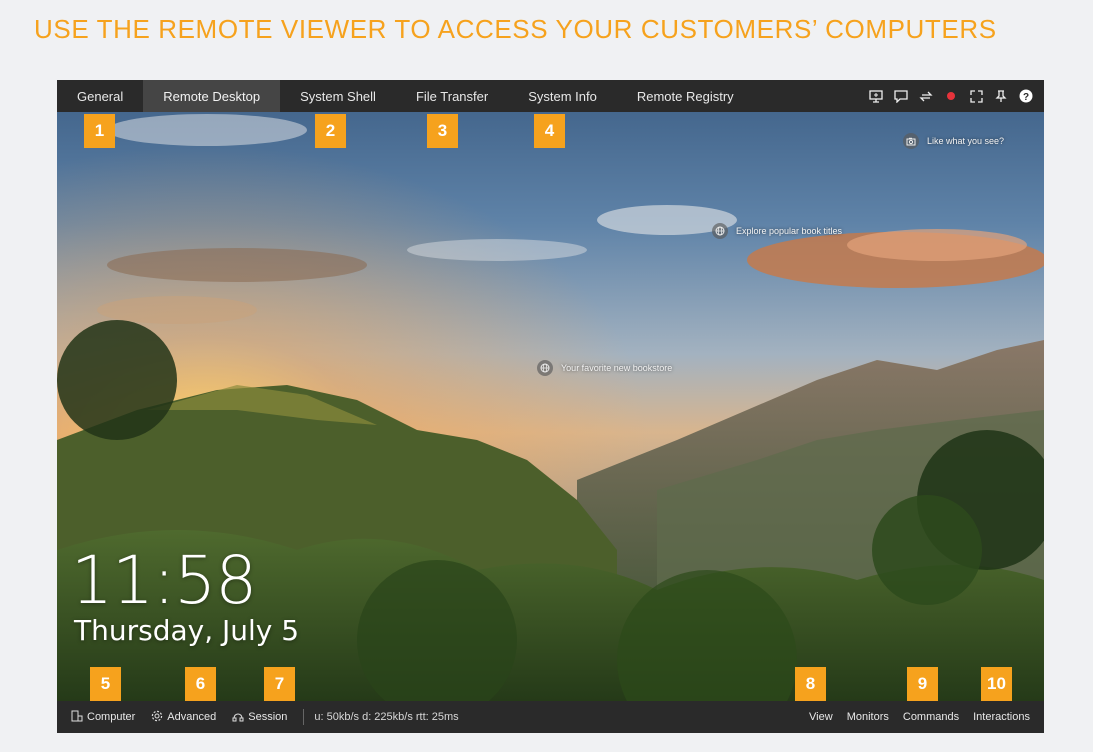 The height and width of the screenshot is (752, 1093). Describe the element at coordinates (330, 131) in the screenshot. I see `callout-badge-2: 2` at that location.